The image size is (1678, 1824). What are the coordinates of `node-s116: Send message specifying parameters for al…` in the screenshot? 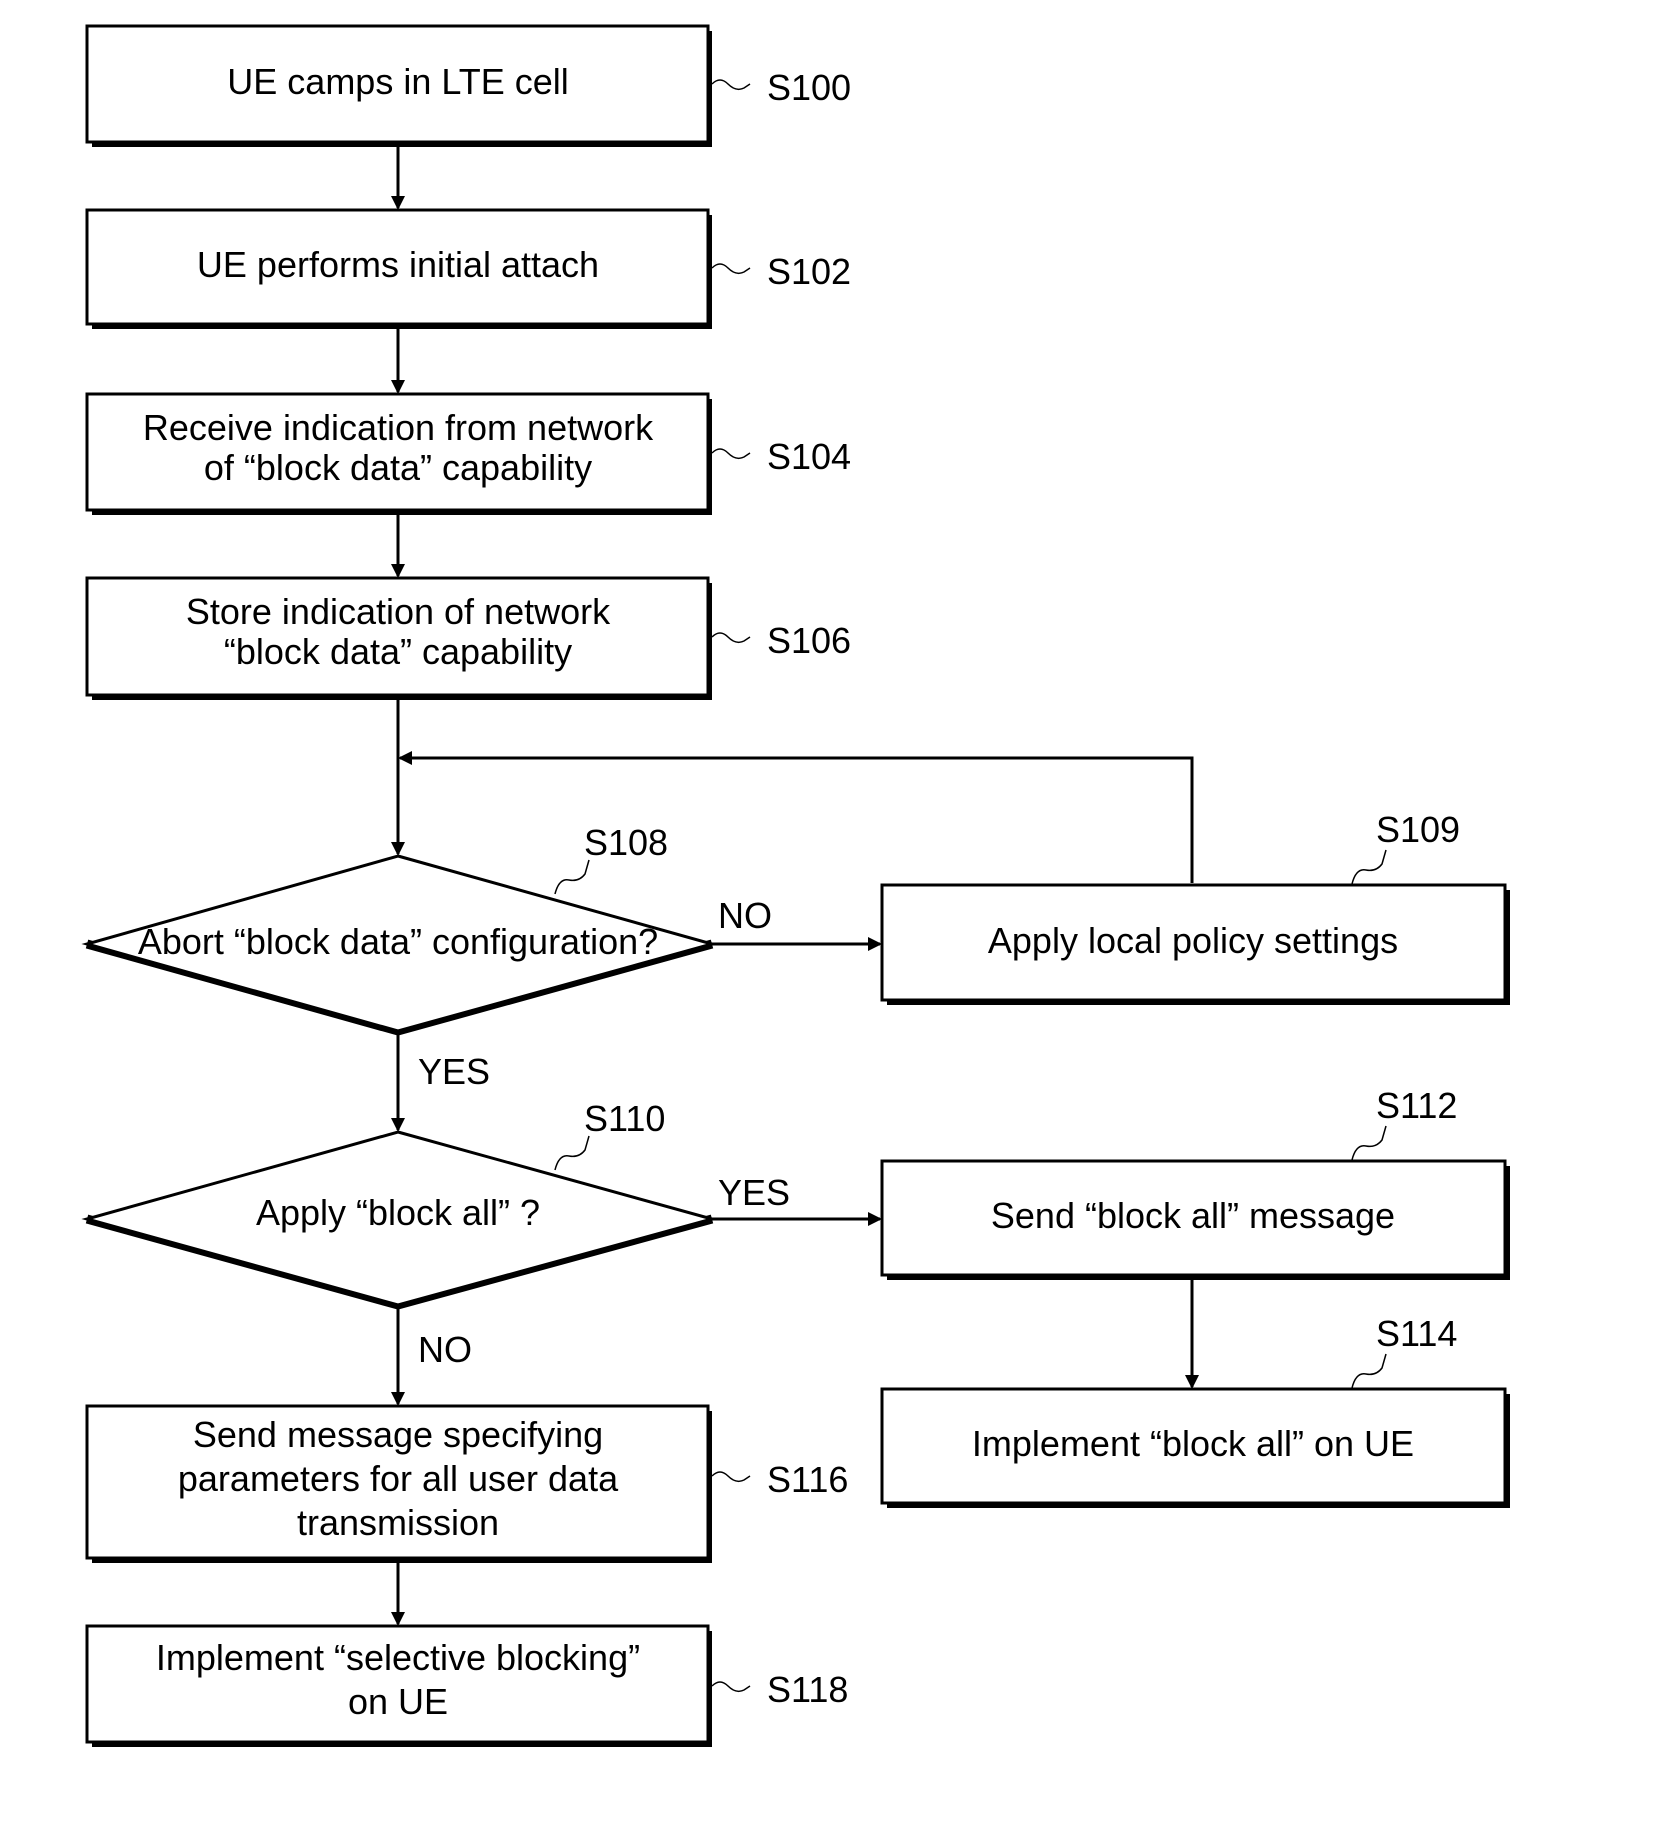 It's located at (398, 1483).